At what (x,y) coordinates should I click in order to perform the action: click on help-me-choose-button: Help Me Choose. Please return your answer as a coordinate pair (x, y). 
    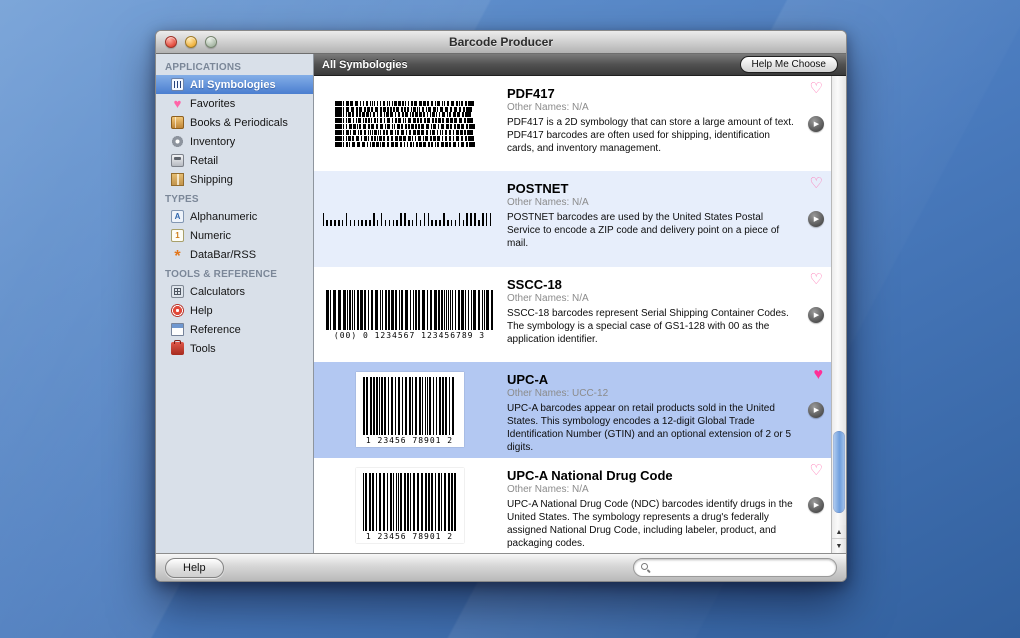
    Looking at the image, I should click on (788, 64).